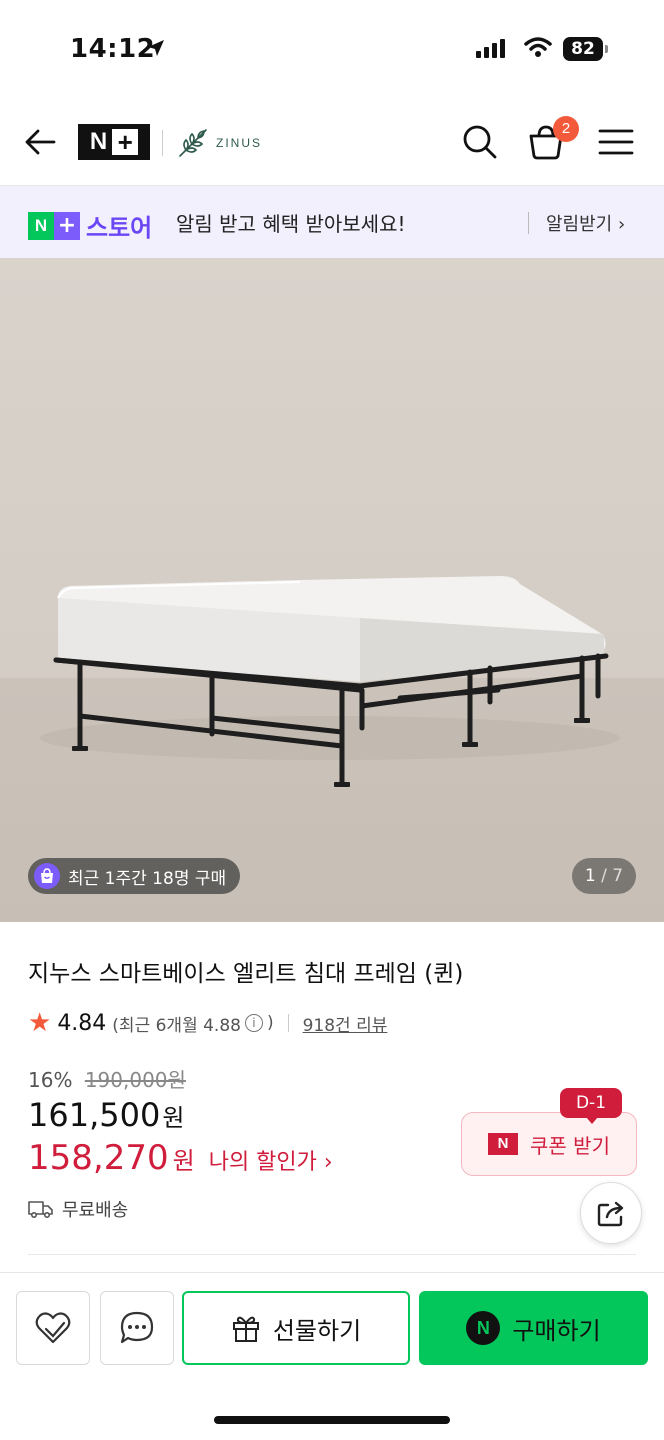 The height and width of the screenshot is (1440, 664). What do you see at coordinates (591, 1106) in the screenshot?
I see `dday-badge: D-1` at bounding box center [591, 1106].